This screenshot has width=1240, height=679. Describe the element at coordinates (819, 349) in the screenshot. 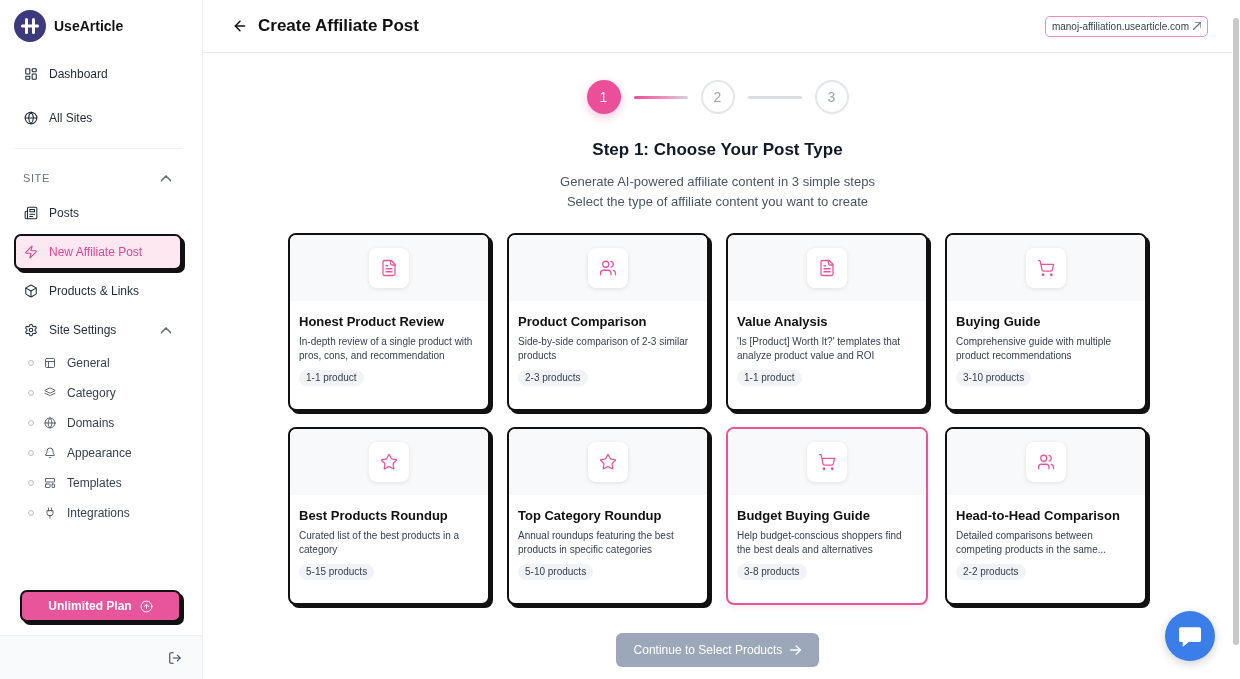

I see `card-description: 'Is [Product] Worth It?' templates that analyze product value and ROI` at that location.